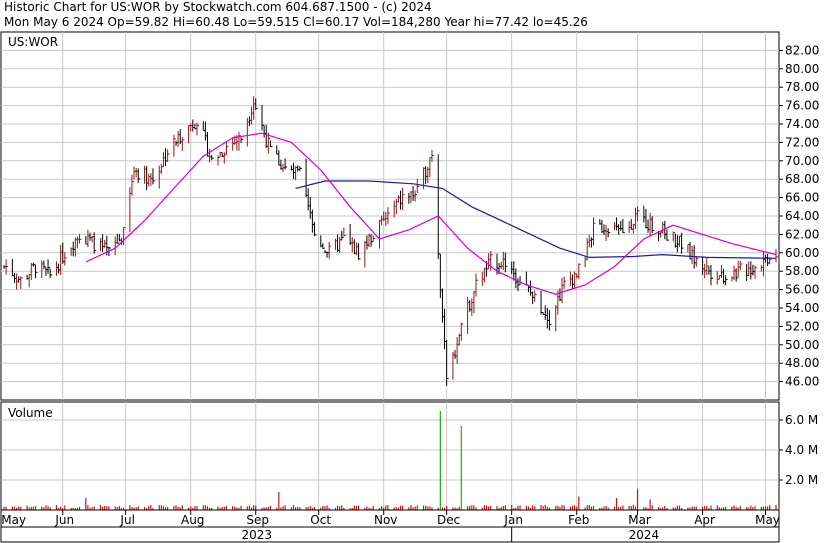 The height and width of the screenshot is (543, 830). What do you see at coordinates (802, 142) in the screenshot?
I see `price-tick-label: 72.00` at bounding box center [802, 142].